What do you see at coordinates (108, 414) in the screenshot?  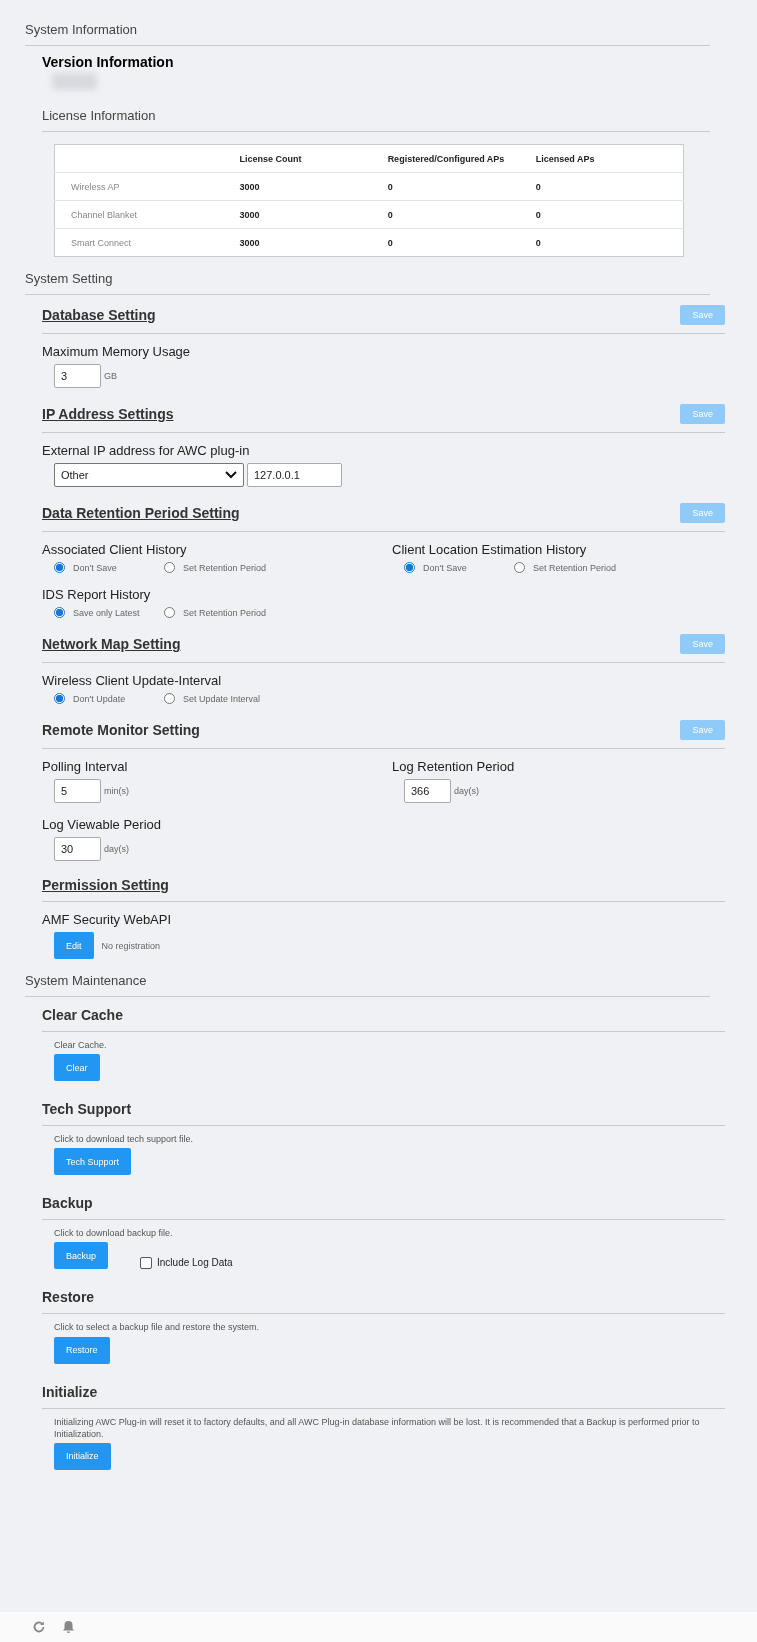 I see `setting-title: IP Address Settings` at bounding box center [108, 414].